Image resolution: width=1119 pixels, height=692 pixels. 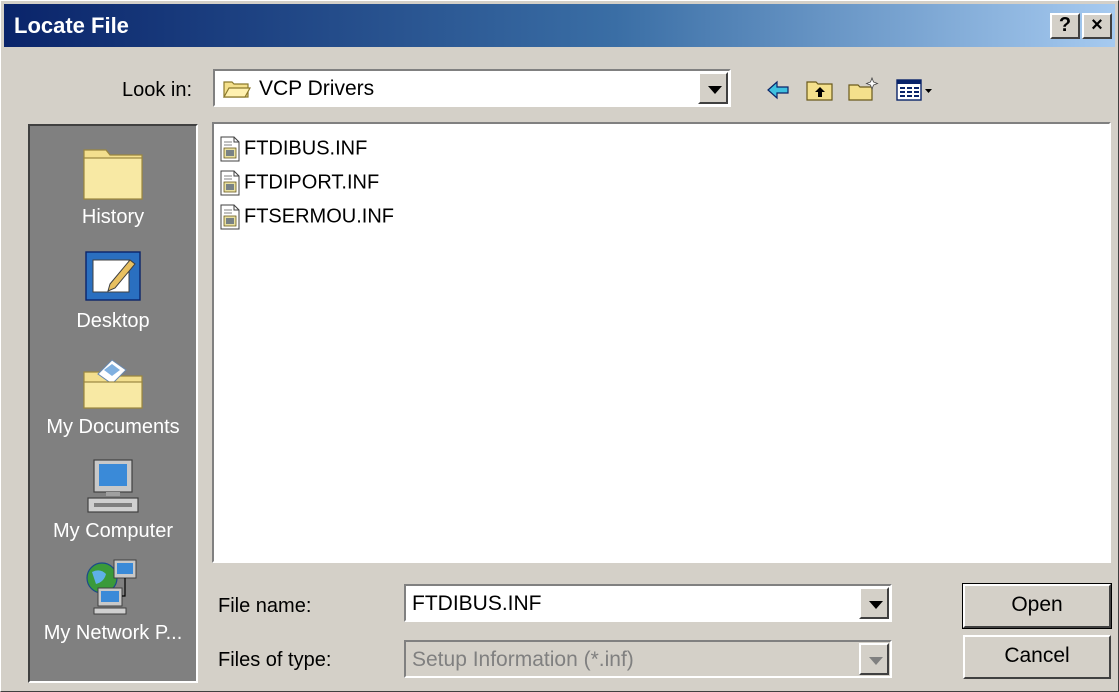 What do you see at coordinates (317, 88) in the screenshot?
I see `look-in-value: VCP Drivers` at bounding box center [317, 88].